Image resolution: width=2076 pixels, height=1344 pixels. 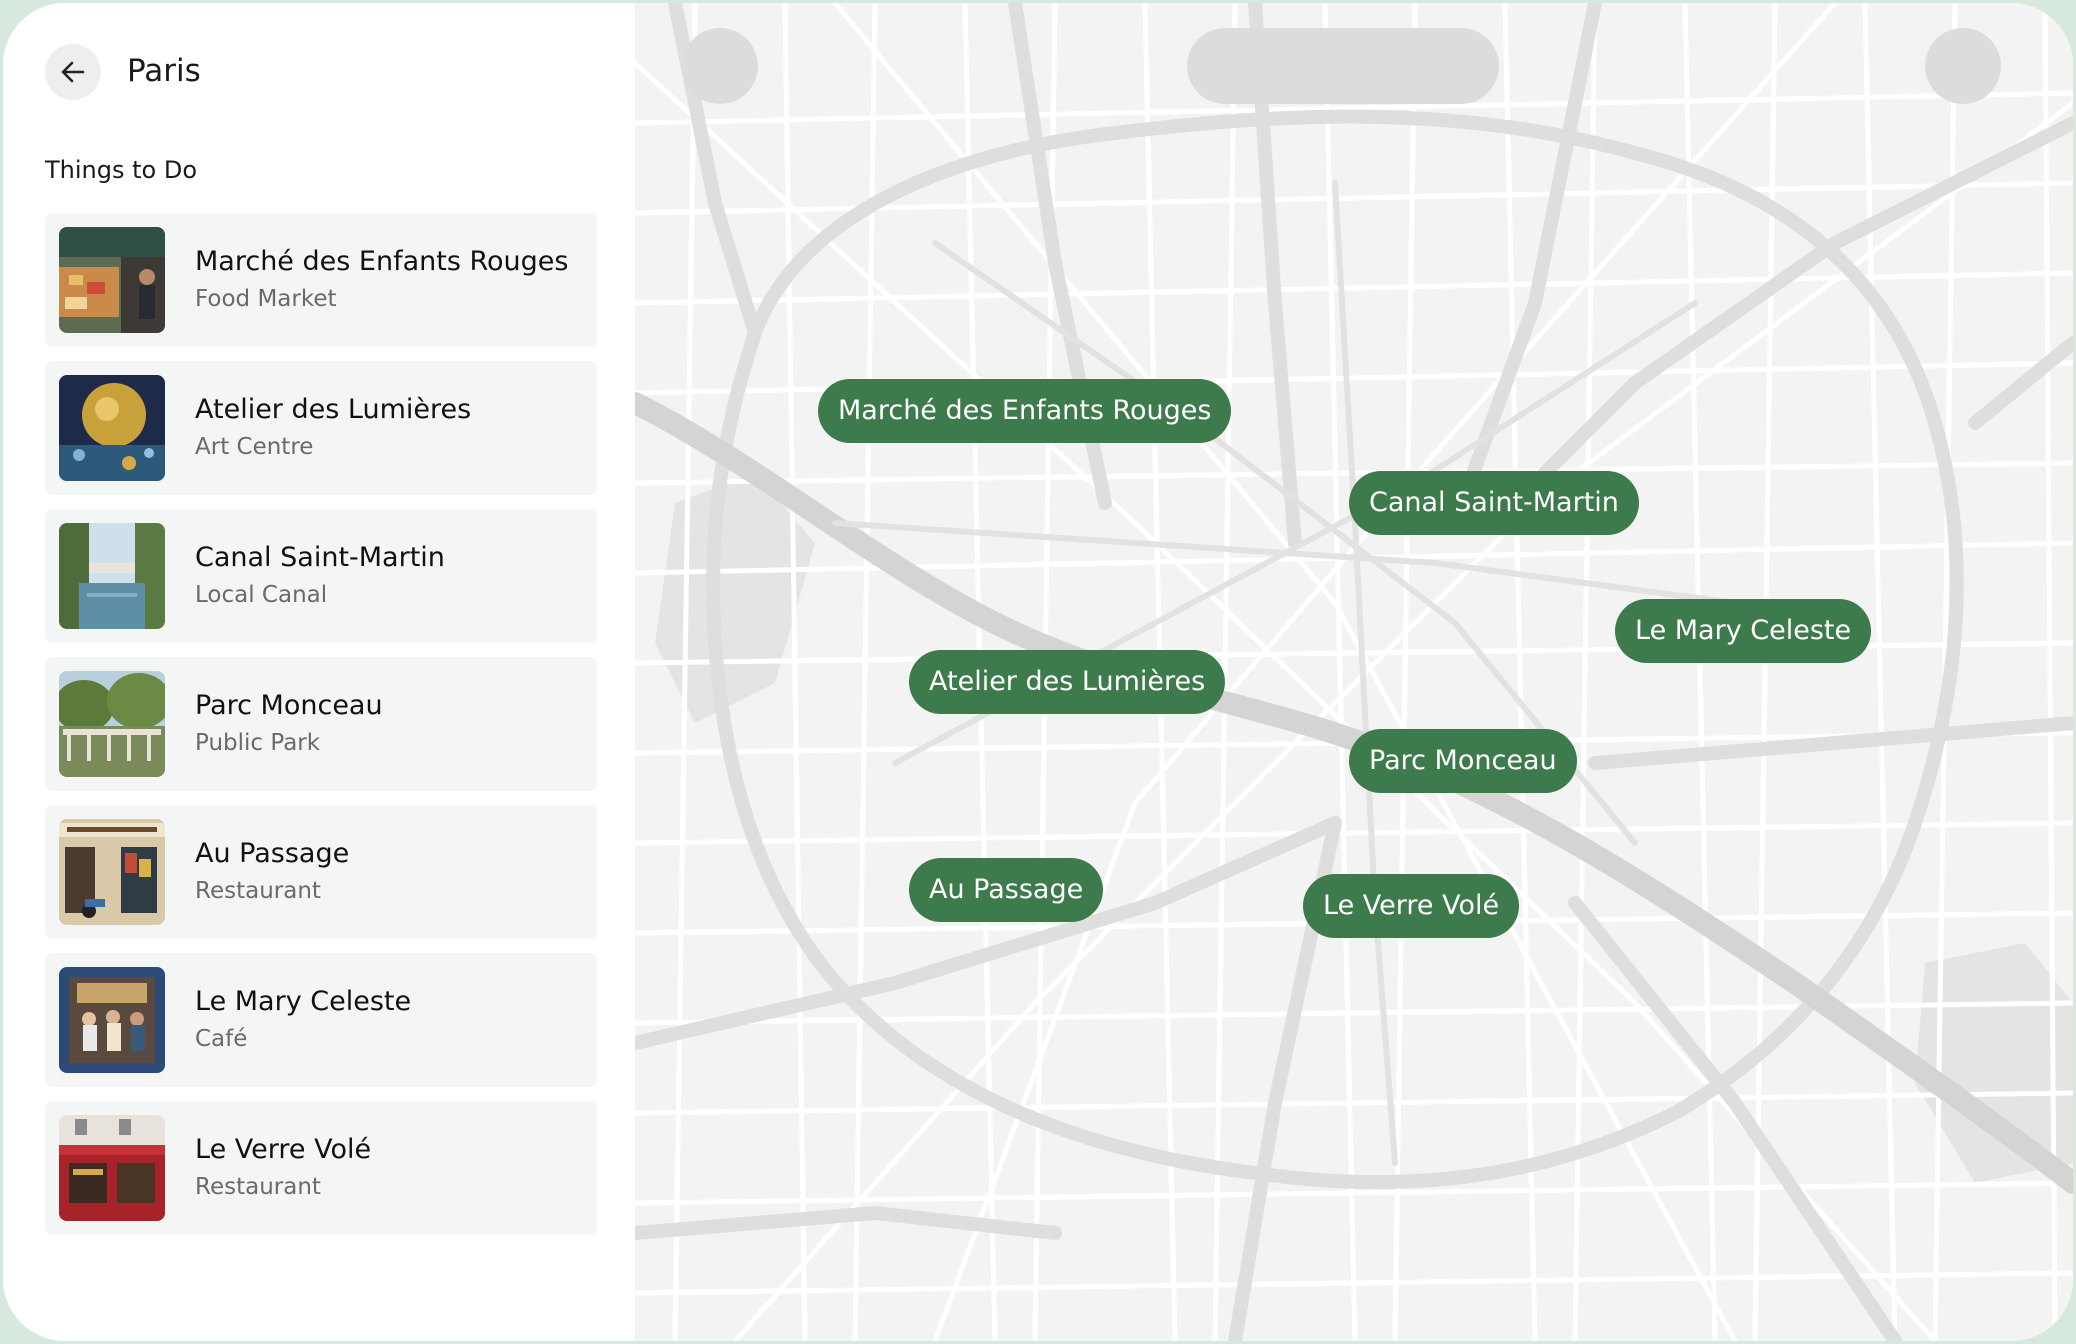 I want to click on back-button, so click(x=73, y=72).